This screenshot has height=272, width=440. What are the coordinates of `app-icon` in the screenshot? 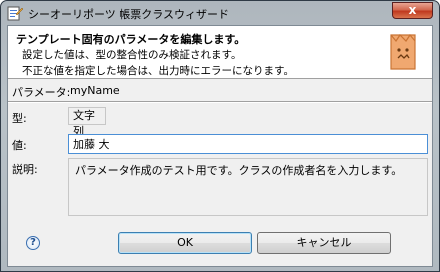 It's located at (15, 13).